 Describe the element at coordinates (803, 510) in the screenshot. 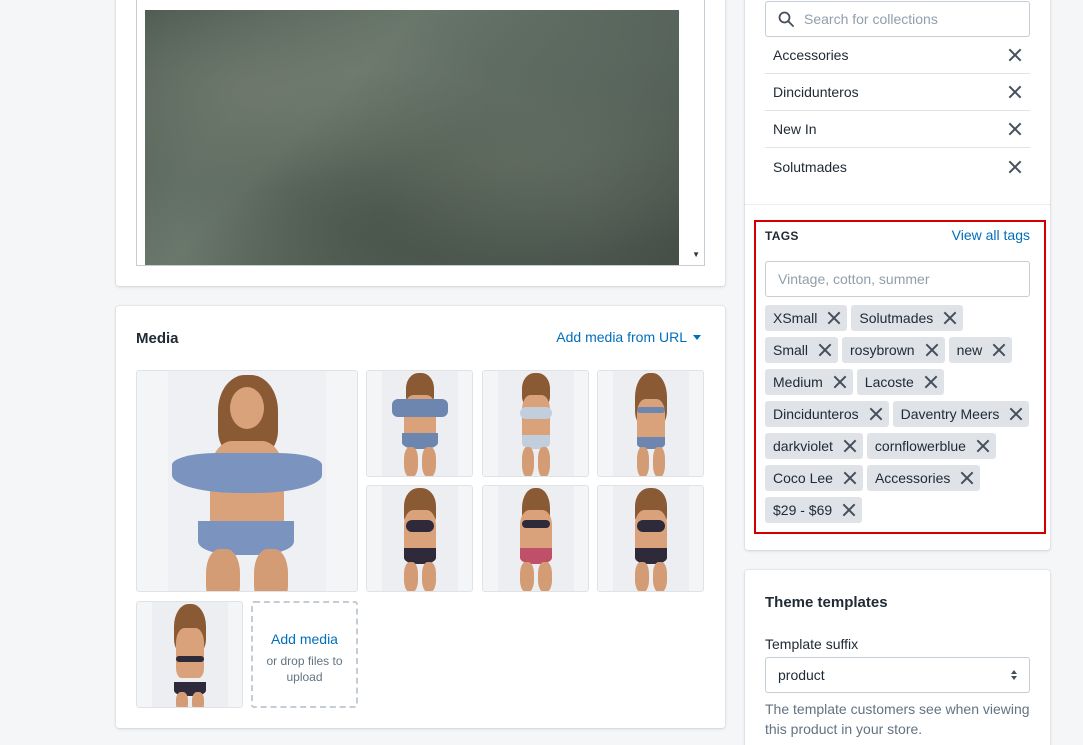

I see `tag-label: $29 - $69` at that location.